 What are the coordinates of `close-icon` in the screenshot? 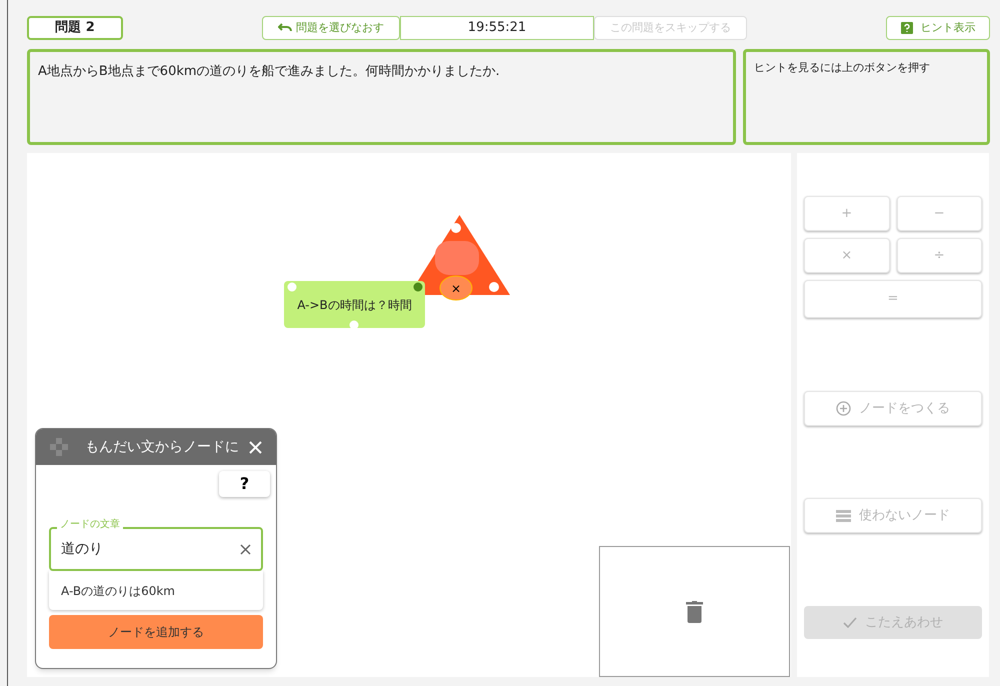 It's located at (255, 447).